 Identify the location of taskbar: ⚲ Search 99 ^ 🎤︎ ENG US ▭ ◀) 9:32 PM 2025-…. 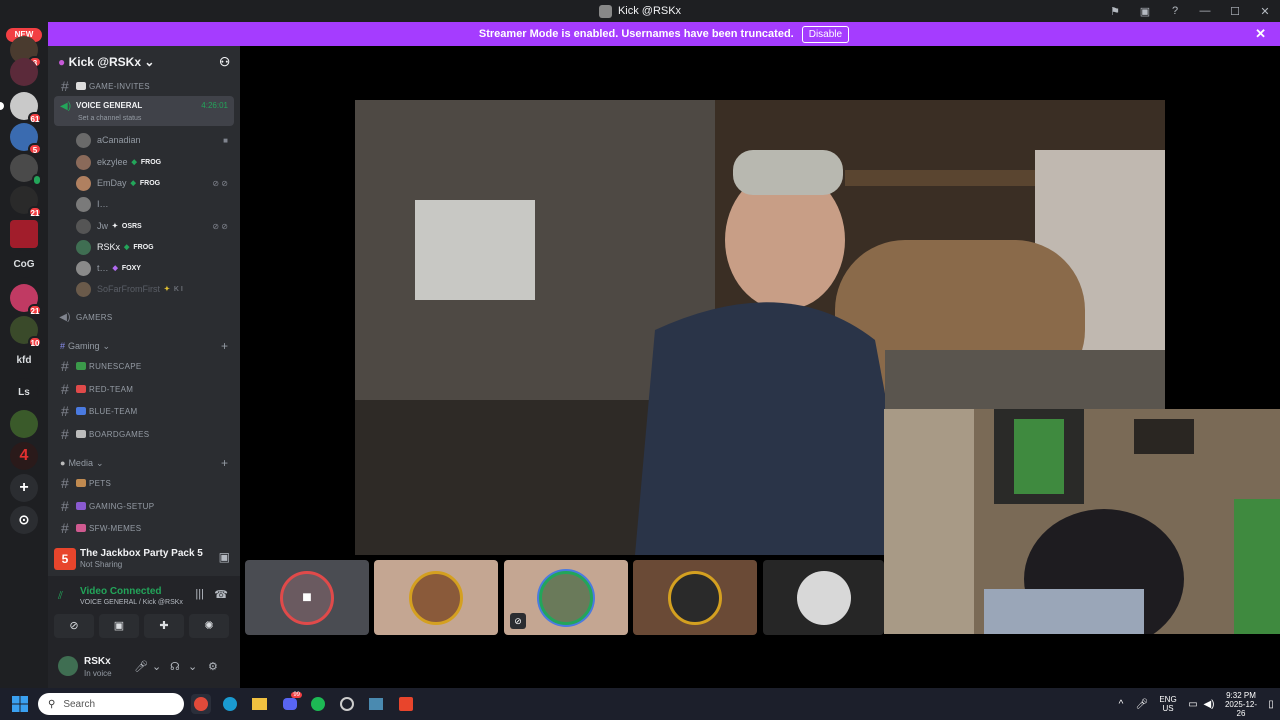
(640, 704).